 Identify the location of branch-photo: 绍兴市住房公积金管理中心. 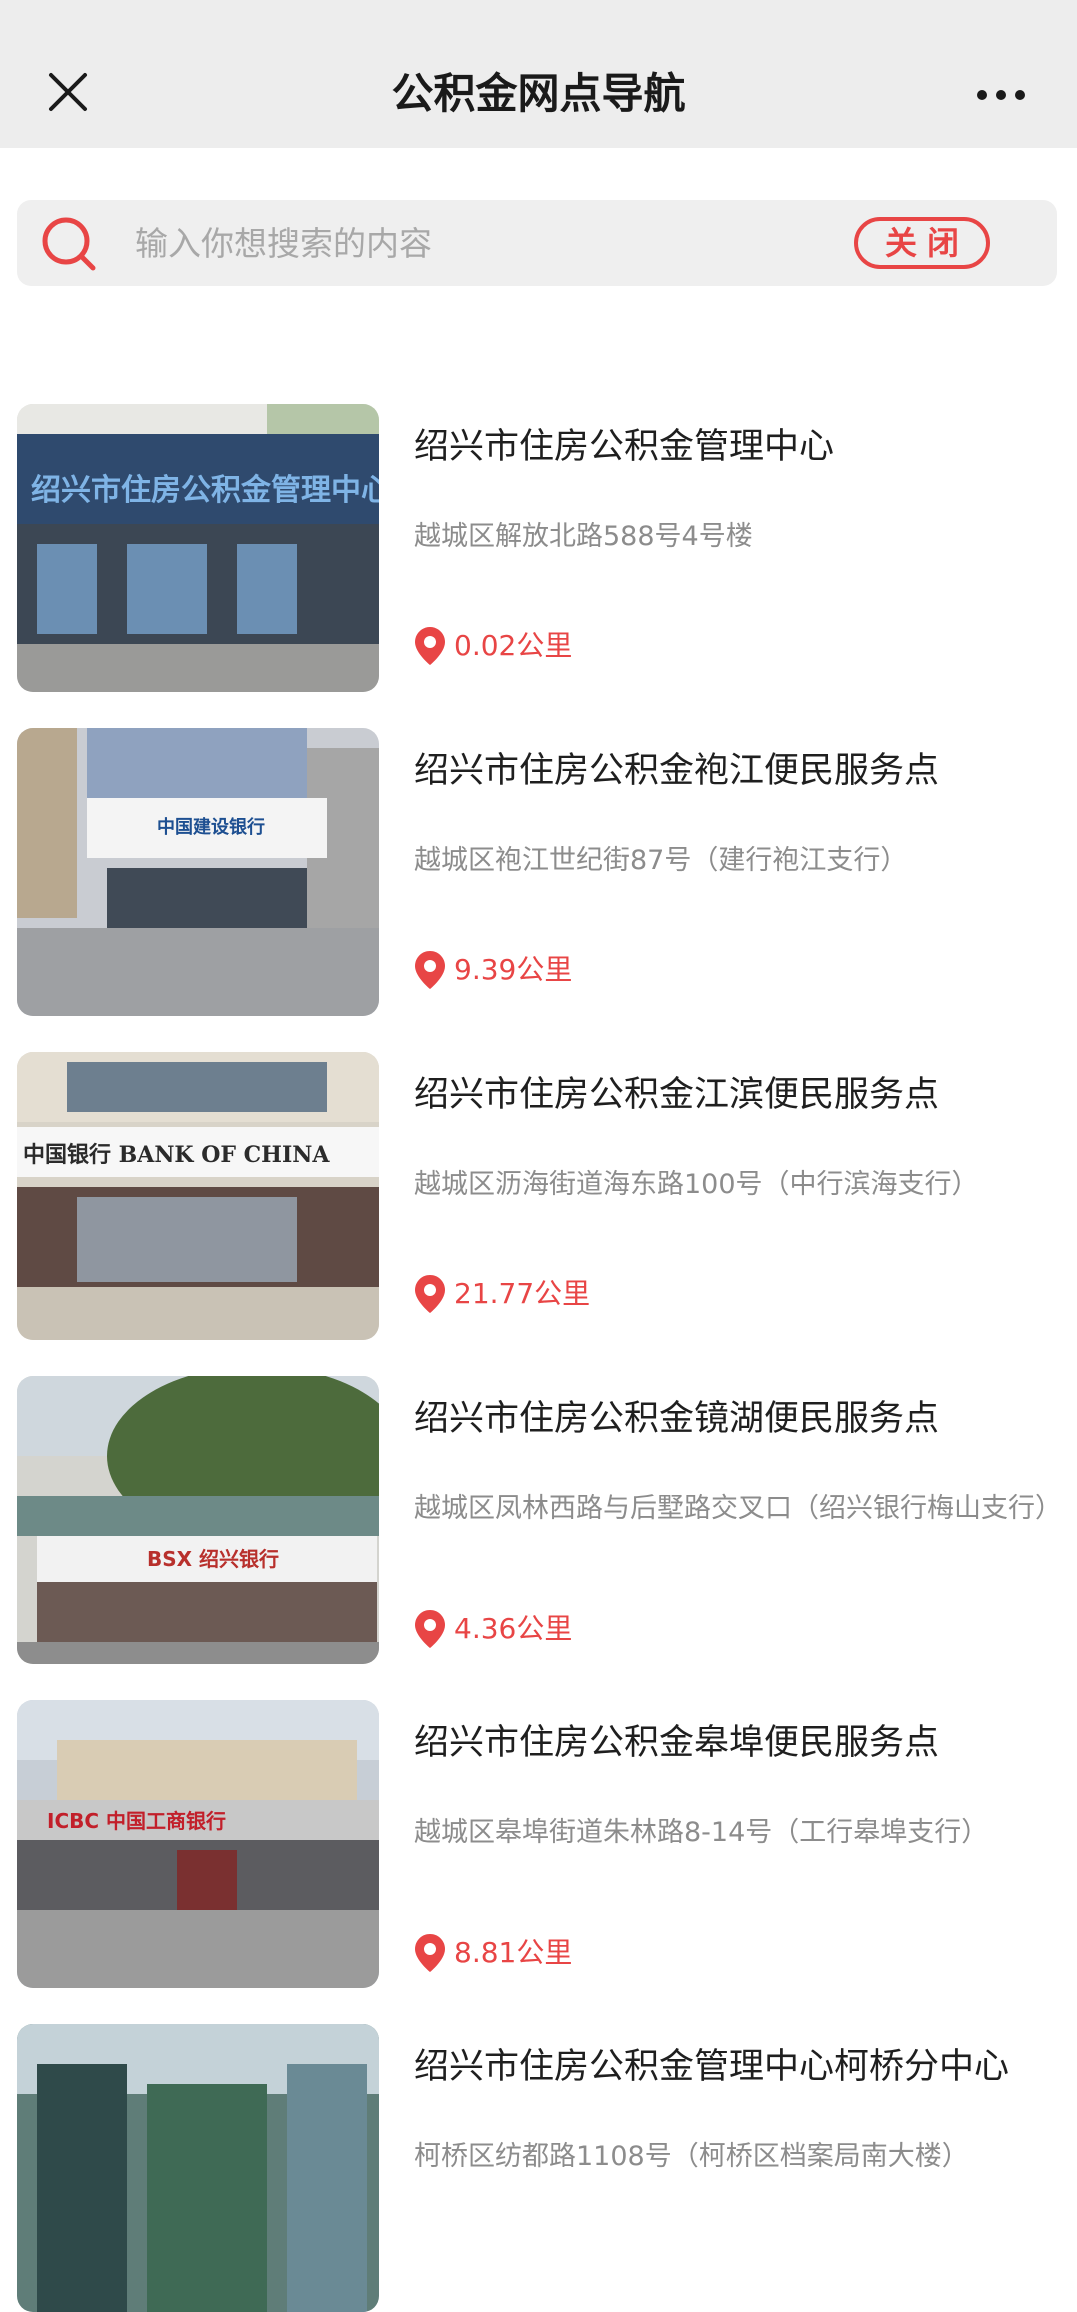
(198, 548).